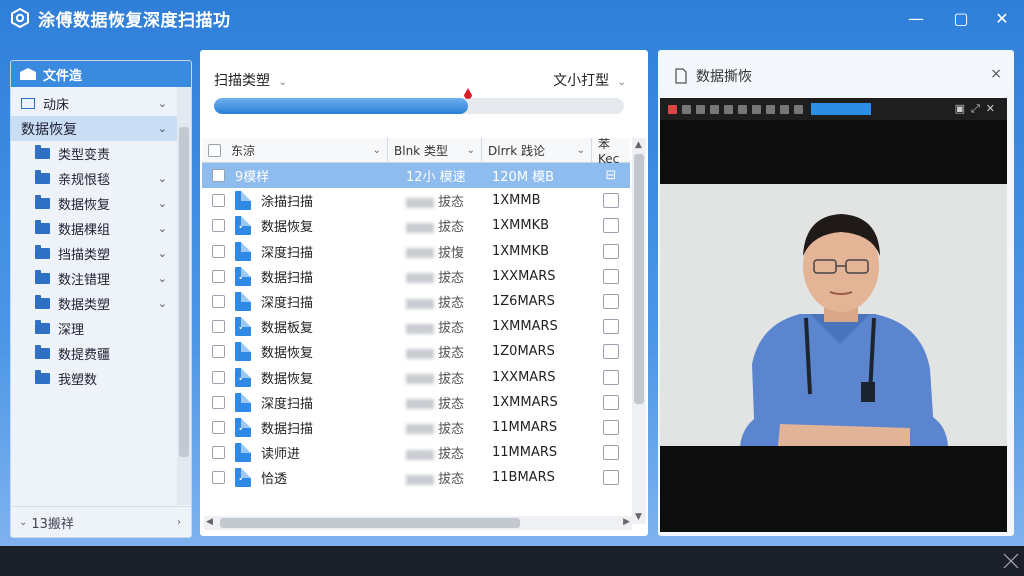 This screenshot has width=1024, height=576. I want to click on column-header-size: Dlrrk 践论 ⌄, so click(537, 150).